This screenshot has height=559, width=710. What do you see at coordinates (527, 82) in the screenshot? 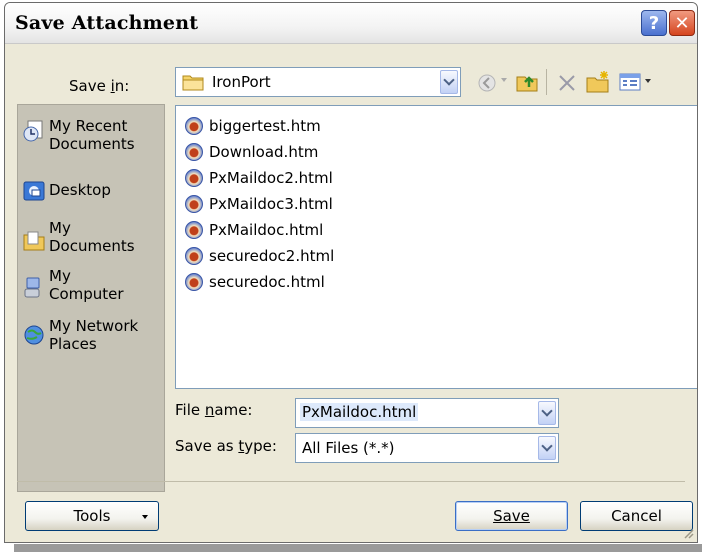
I see `up-folder-icon` at bounding box center [527, 82].